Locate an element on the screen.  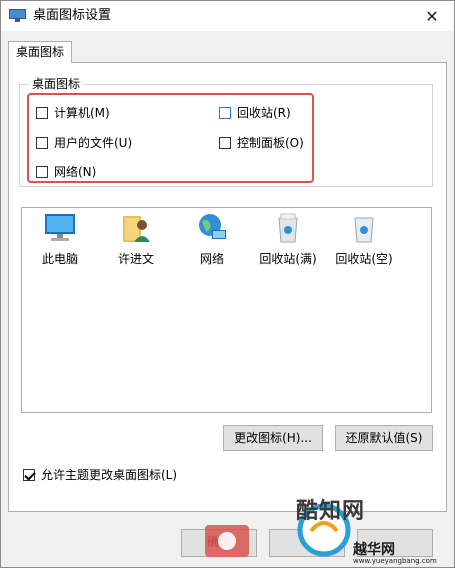
icon-item-user-folder: 许进文 is located at coordinates (136, 239).